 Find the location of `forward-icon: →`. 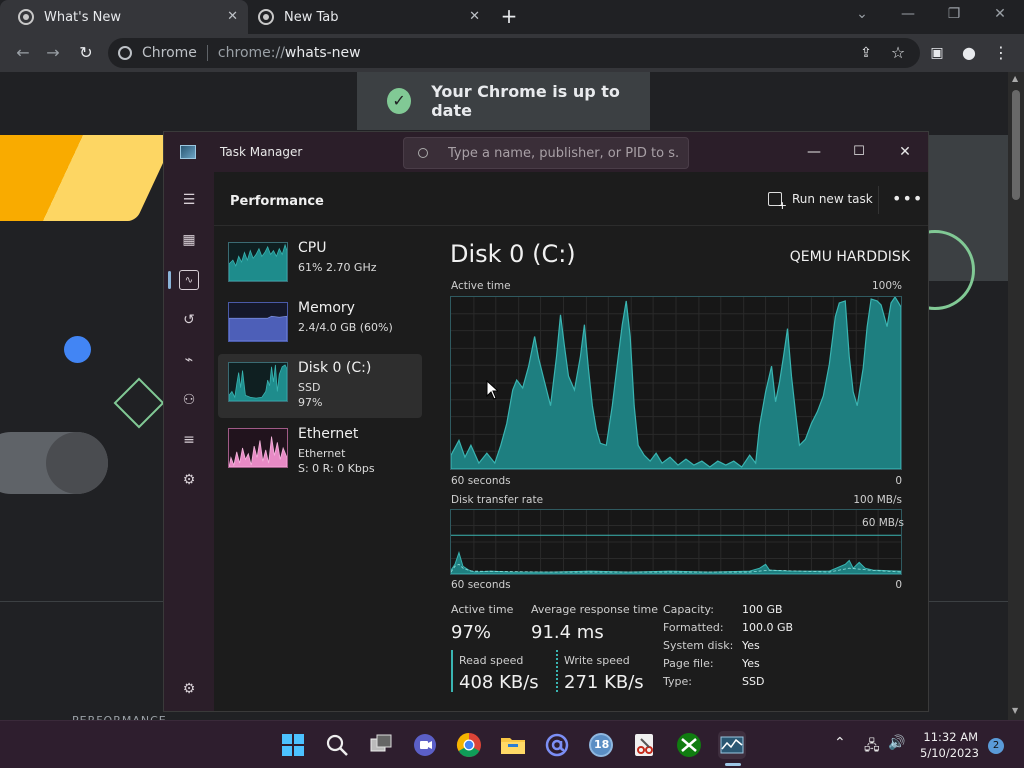

forward-icon: → is located at coordinates (53, 53).